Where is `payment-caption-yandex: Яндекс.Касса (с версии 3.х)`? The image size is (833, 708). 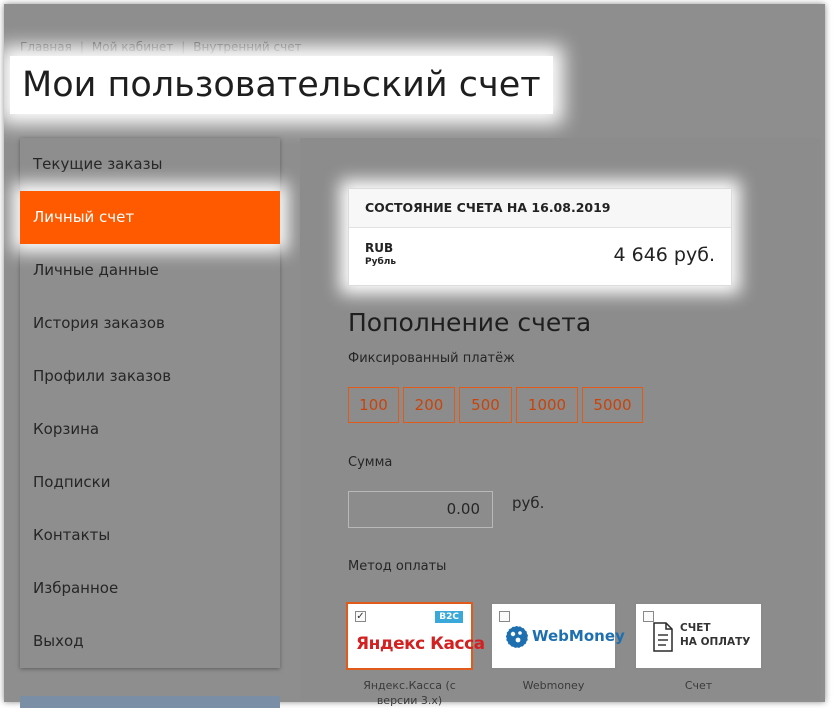
payment-caption-yandex: Яндекс.Касса (с версии 3.х) is located at coordinates (409, 693).